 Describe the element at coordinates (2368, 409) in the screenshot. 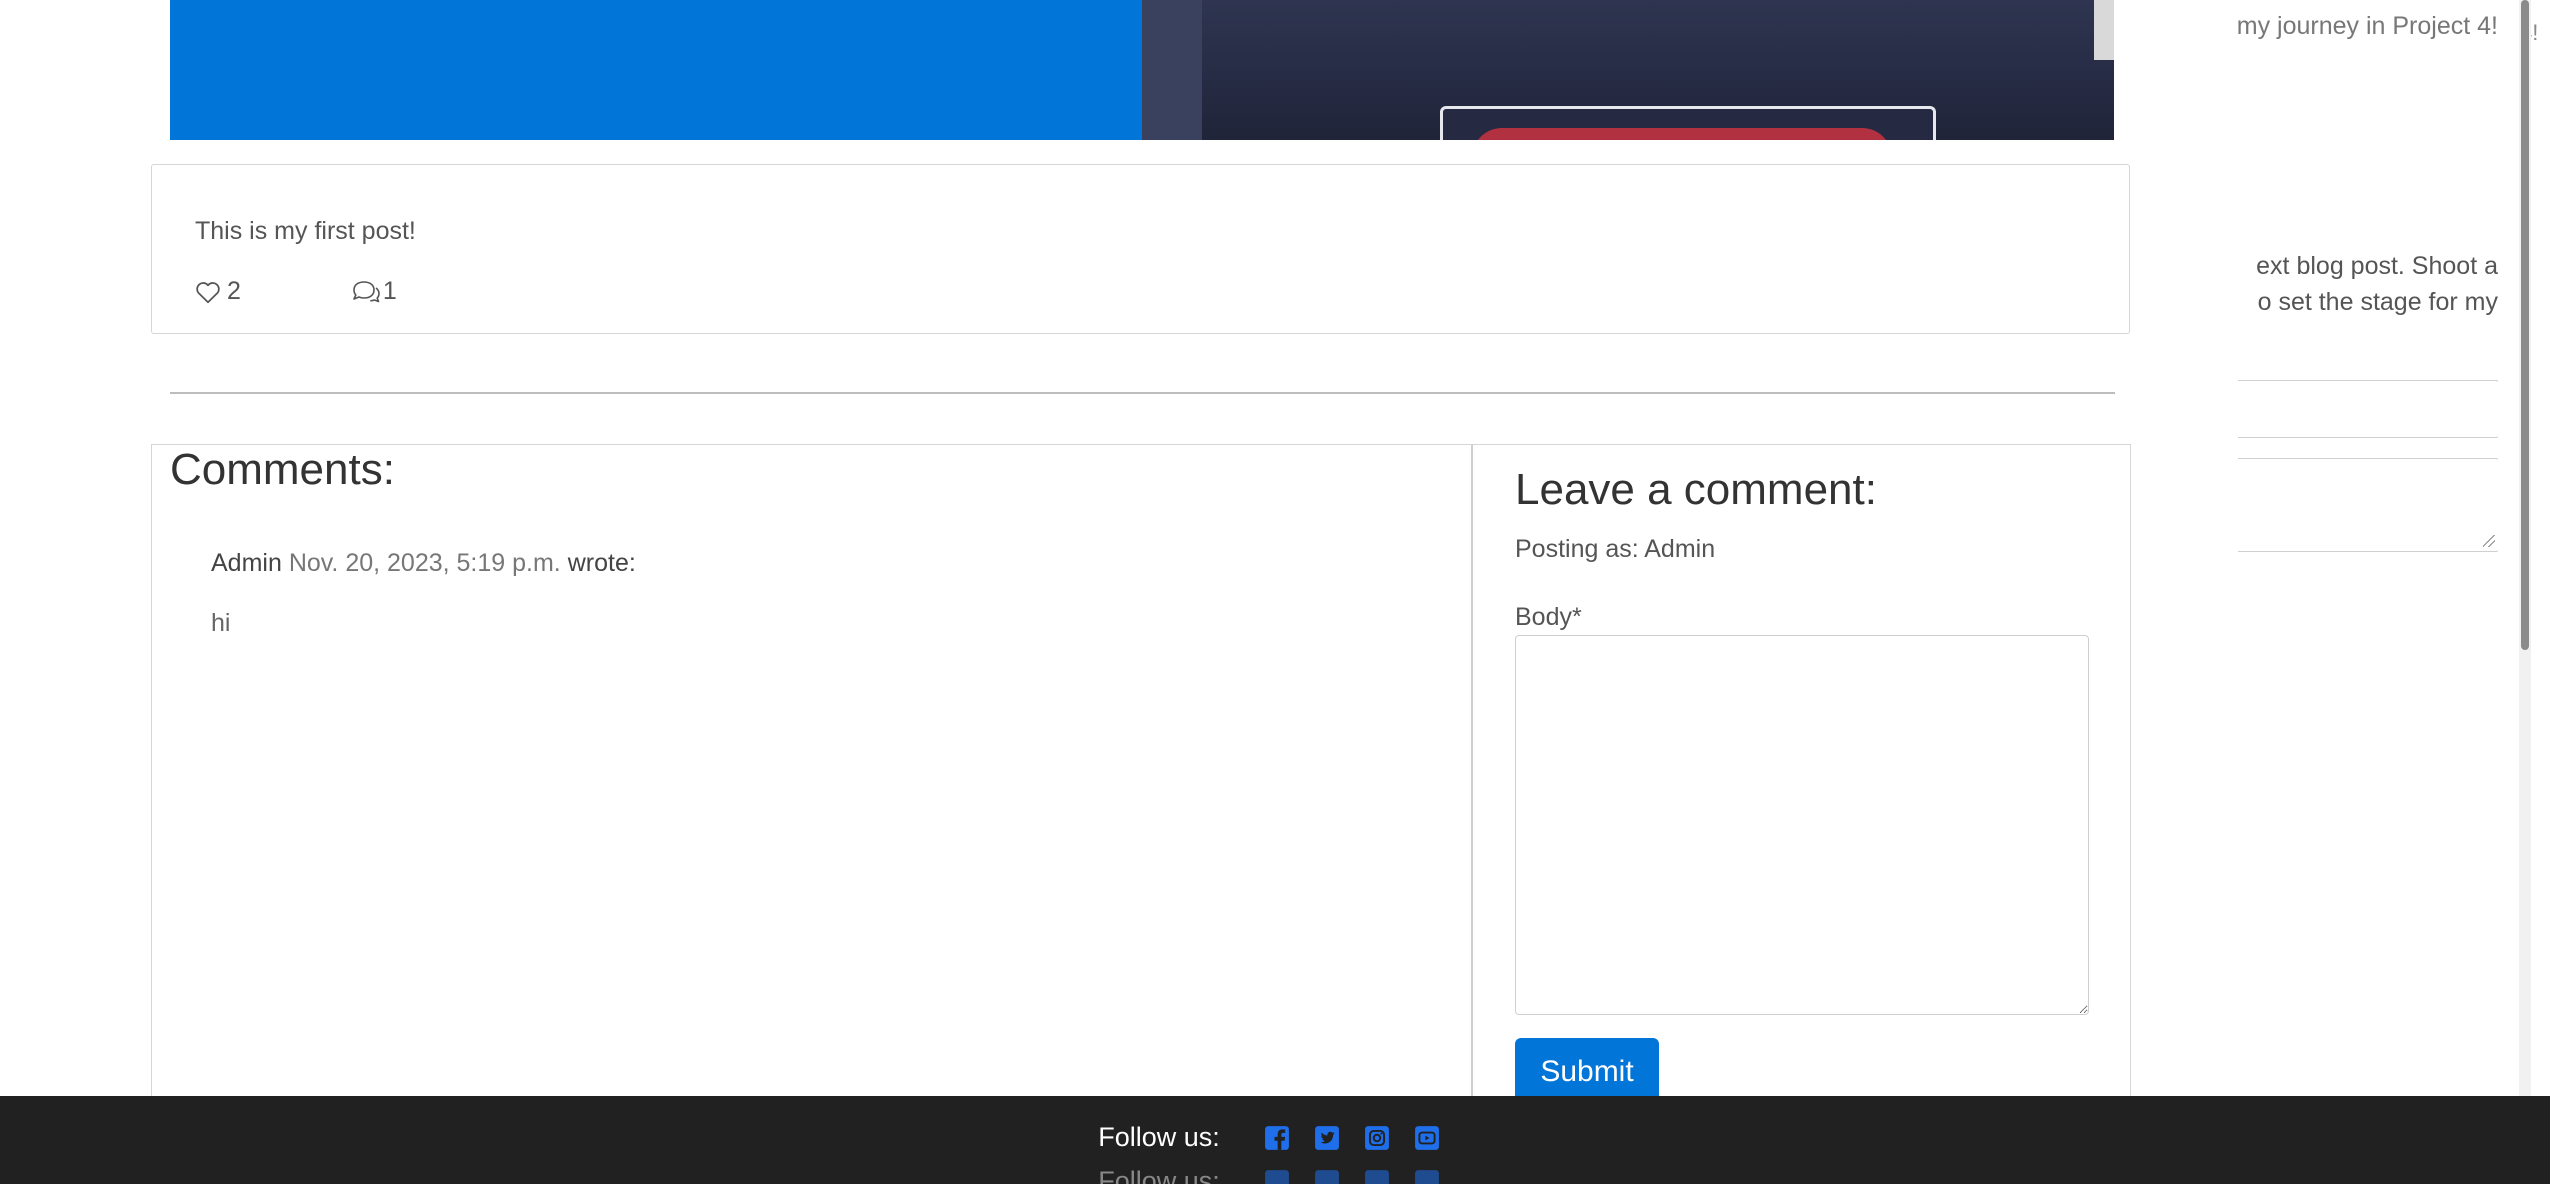

I see `sidebar-input` at that location.